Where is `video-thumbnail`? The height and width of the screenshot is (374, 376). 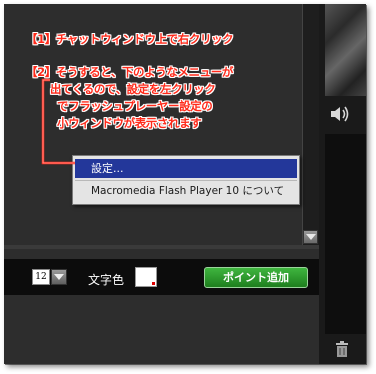
video-thumbnail is located at coordinates (345, 50).